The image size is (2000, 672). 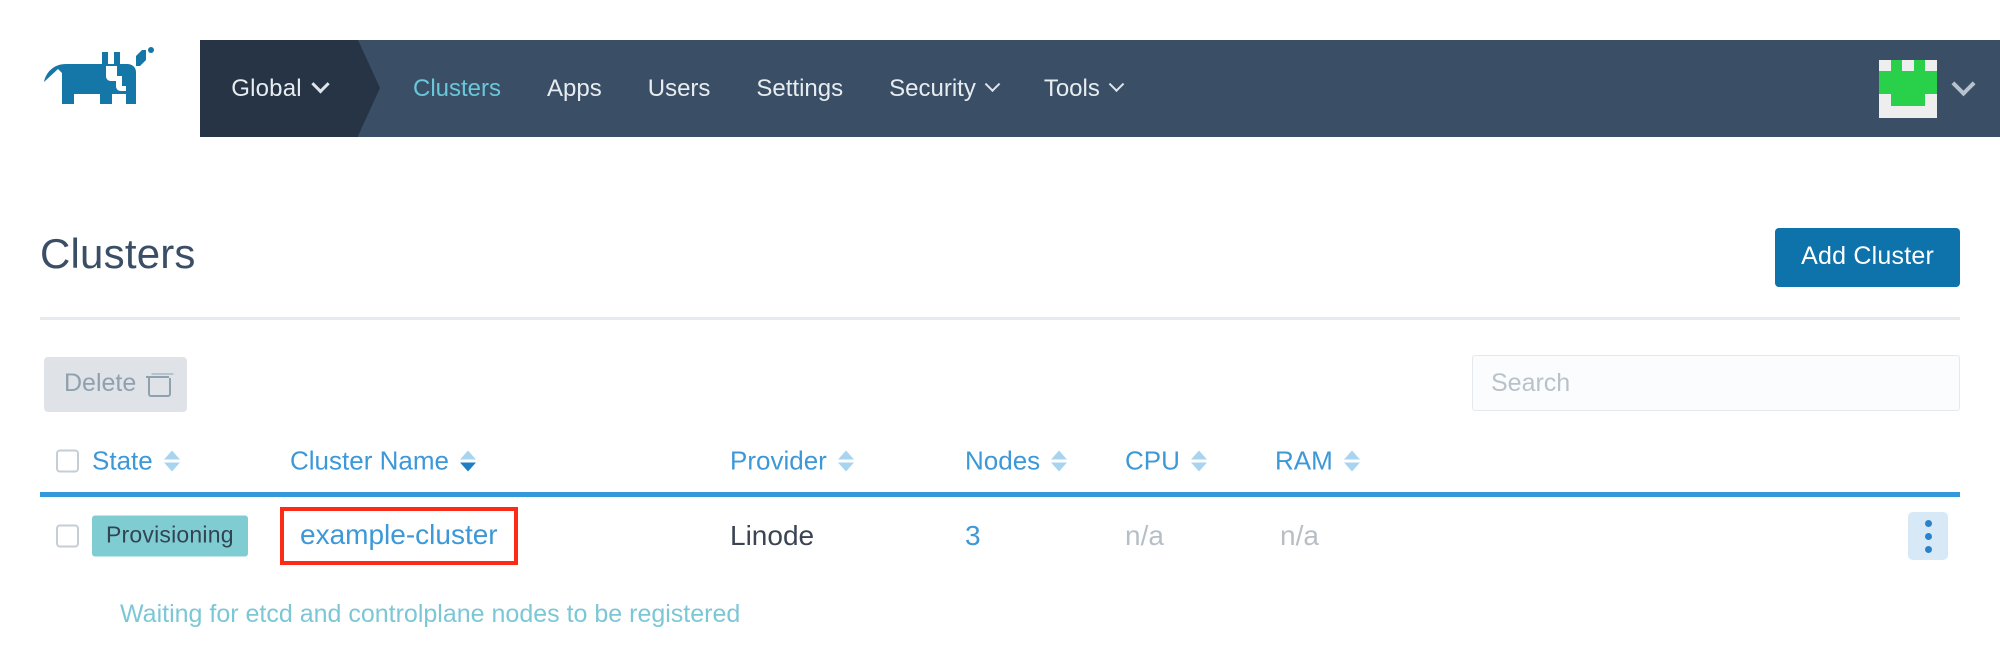 I want to click on column-header-label: RAM, so click(x=1304, y=460).